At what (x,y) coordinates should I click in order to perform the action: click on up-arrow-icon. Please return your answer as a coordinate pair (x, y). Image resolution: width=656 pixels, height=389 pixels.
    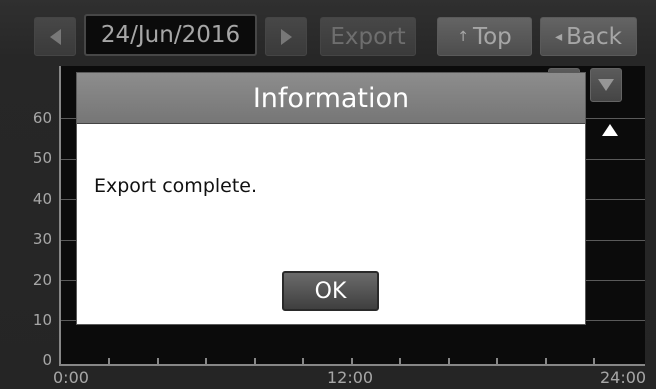
    Looking at the image, I should click on (610, 130).